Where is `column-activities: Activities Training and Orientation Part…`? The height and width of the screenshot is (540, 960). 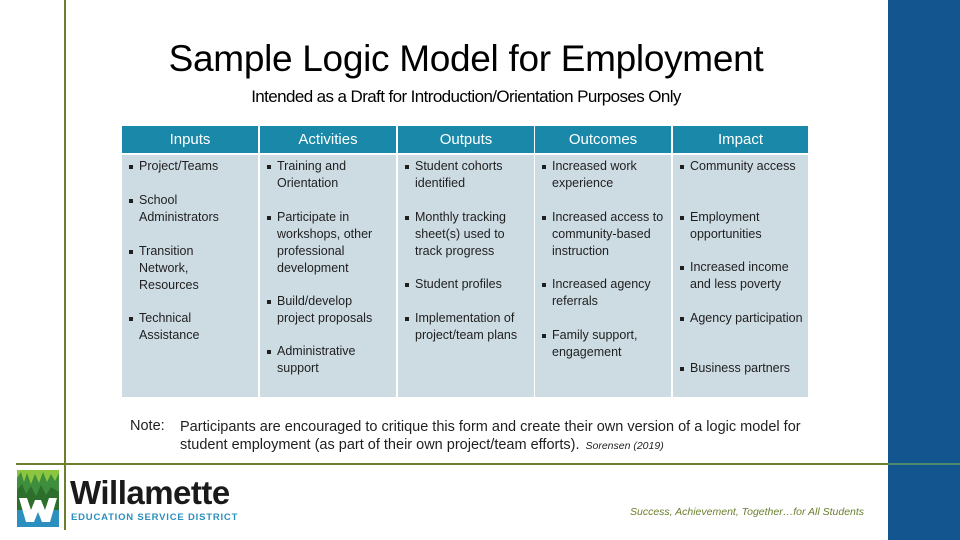
column-activities: Activities Training and Orientation Part… is located at coordinates (328, 261).